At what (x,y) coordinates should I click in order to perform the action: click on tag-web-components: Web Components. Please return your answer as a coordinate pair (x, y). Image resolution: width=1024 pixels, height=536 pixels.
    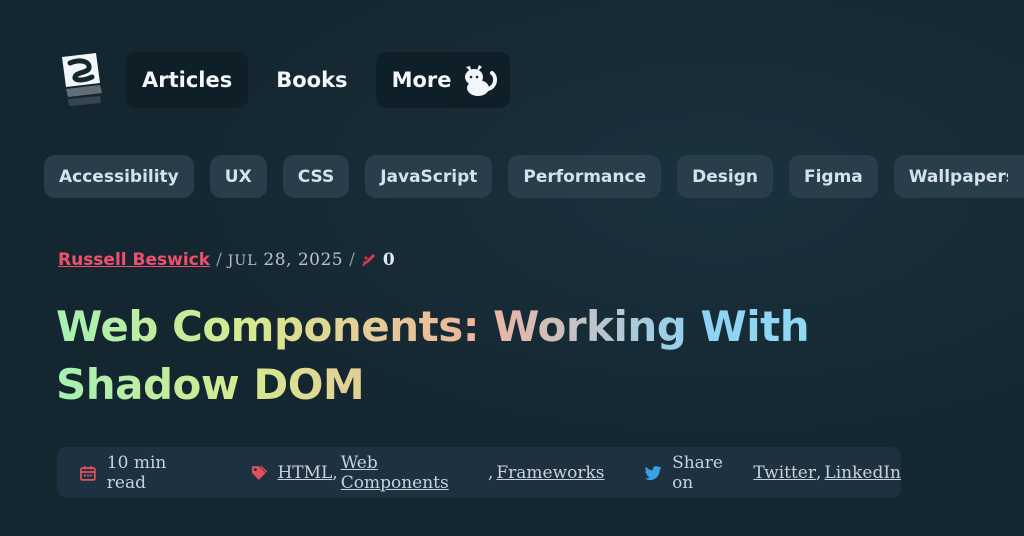
    Looking at the image, I should click on (414, 473).